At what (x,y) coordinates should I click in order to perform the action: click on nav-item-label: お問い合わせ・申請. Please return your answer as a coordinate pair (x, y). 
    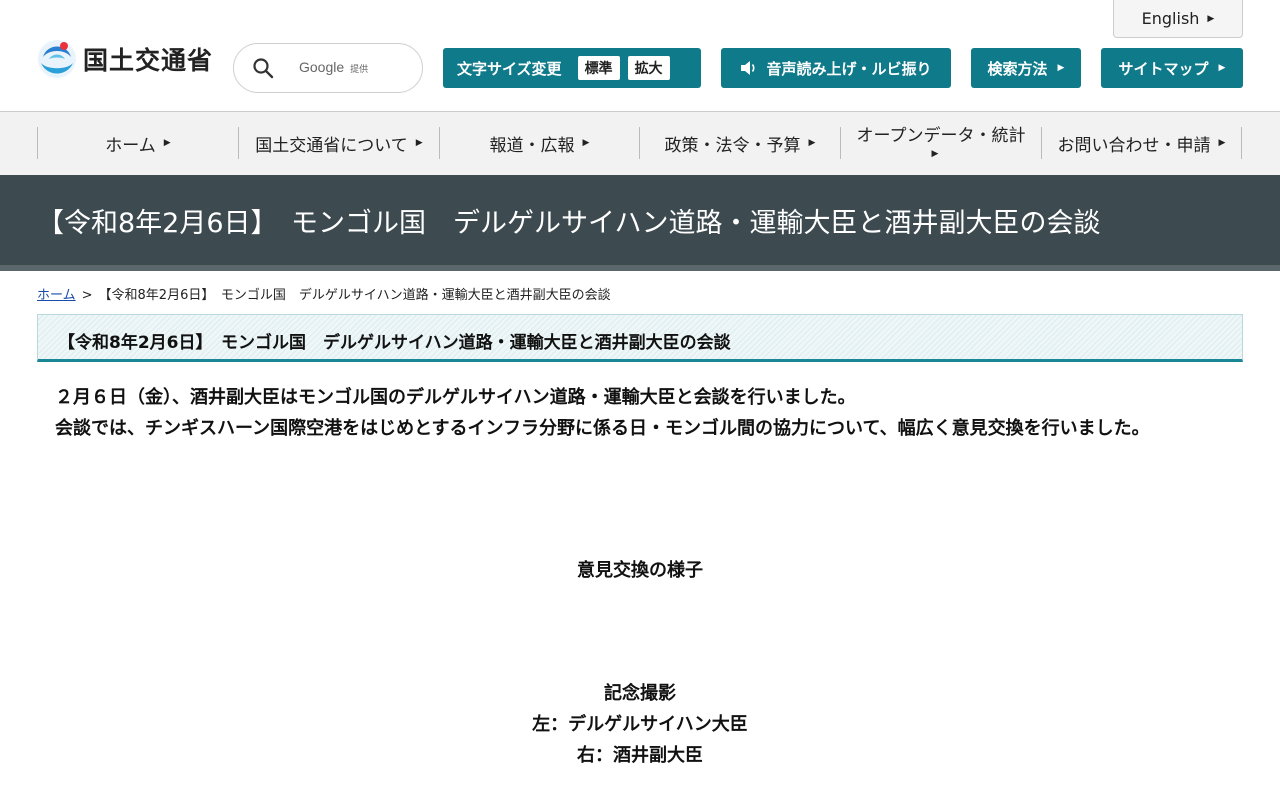
    Looking at the image, I should click on (1134, 145).